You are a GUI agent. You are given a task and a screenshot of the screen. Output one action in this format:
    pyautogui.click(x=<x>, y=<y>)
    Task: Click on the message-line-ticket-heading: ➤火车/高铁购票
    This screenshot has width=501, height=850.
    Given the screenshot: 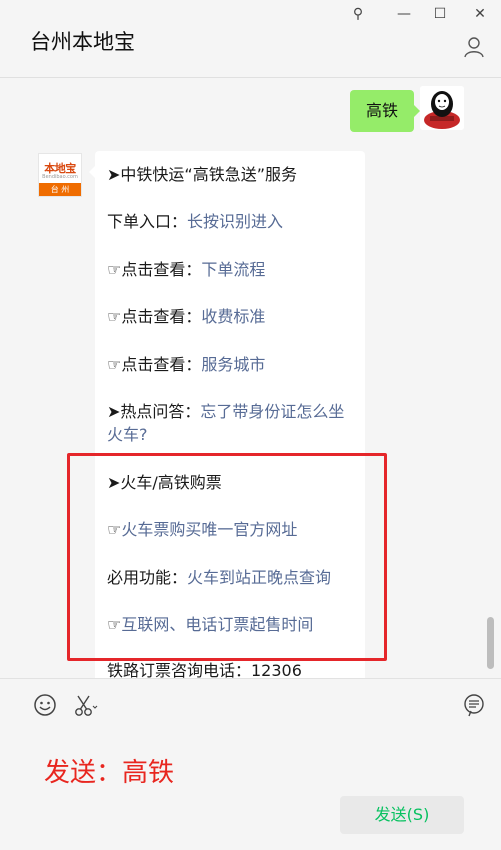 What is the action you would take?
    pyautogui.click(x=164, y=482)
    